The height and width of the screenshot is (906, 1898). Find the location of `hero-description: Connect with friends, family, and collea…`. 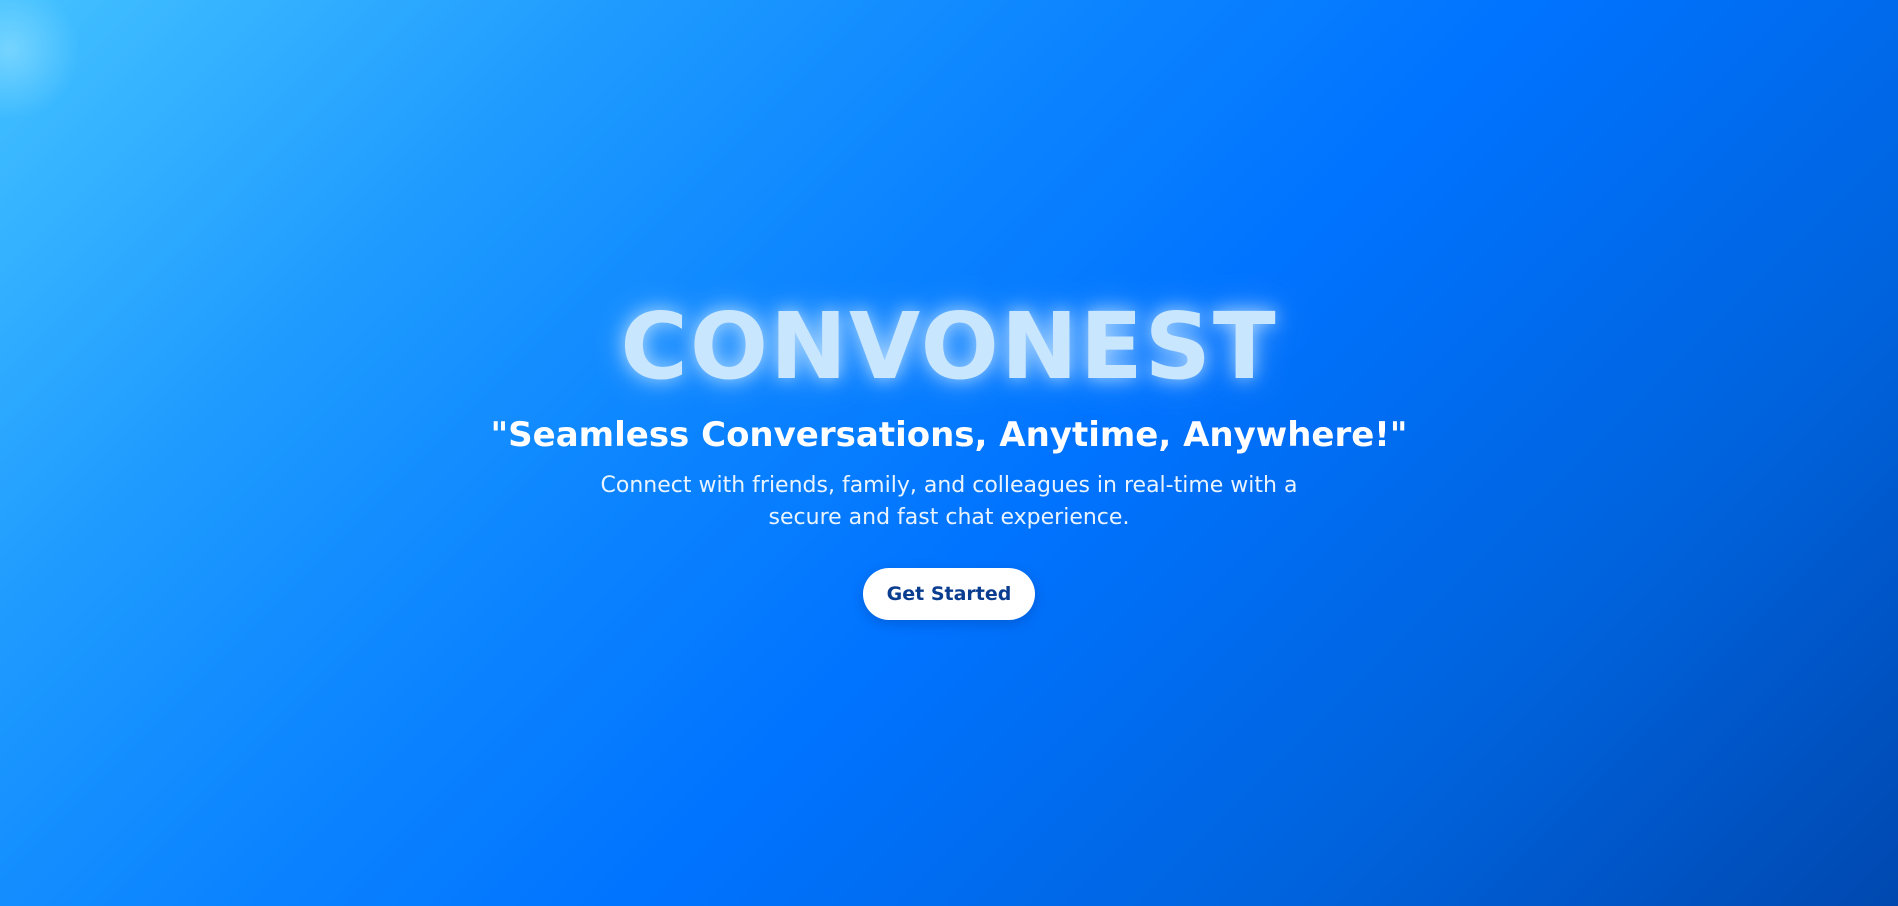

hero-description: Connect with friends, family, and collea… is located at coordinates (949, 501).